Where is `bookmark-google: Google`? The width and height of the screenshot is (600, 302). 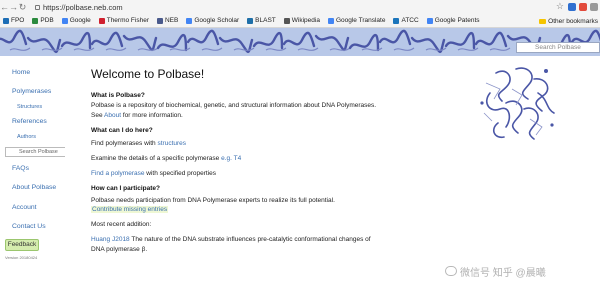
bookmark-google: Google is located at coordinates (76, 20).